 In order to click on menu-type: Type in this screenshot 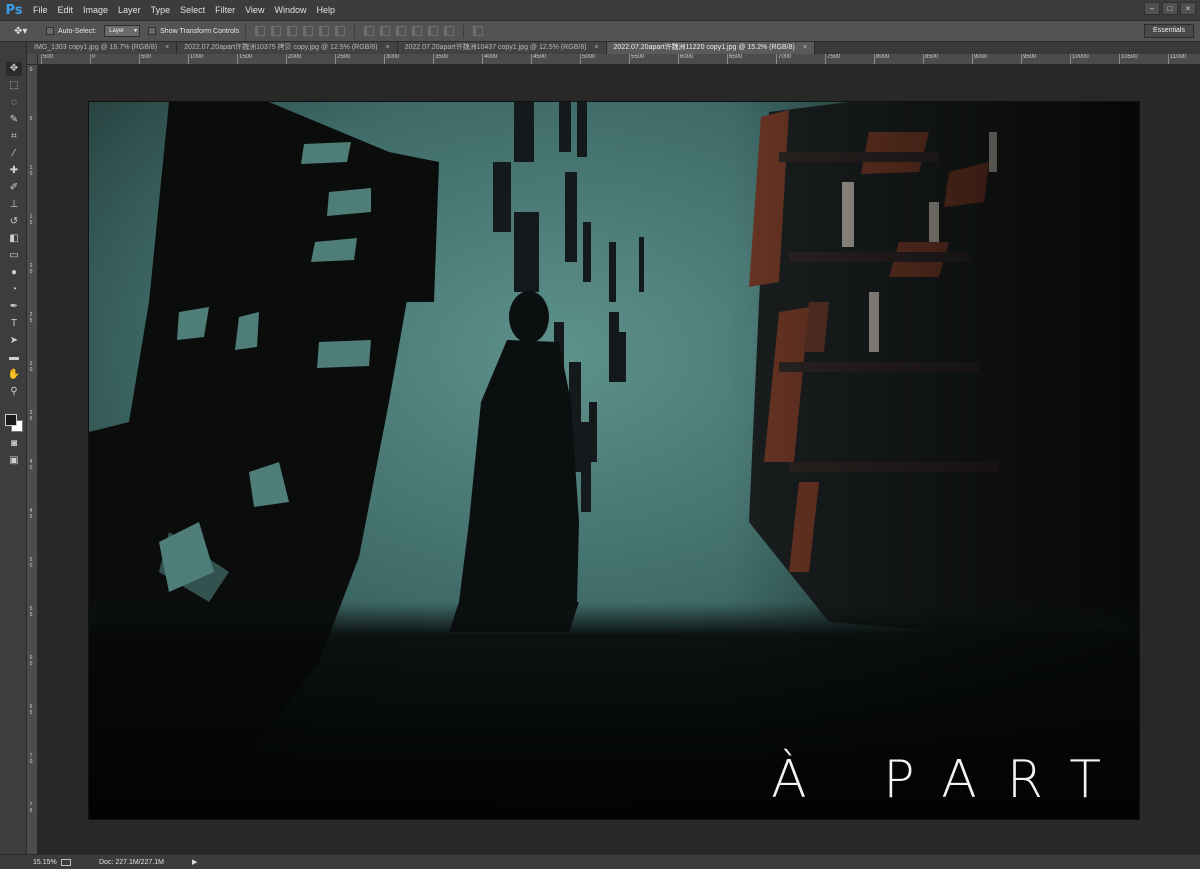, I will do `click(161, 10)`.